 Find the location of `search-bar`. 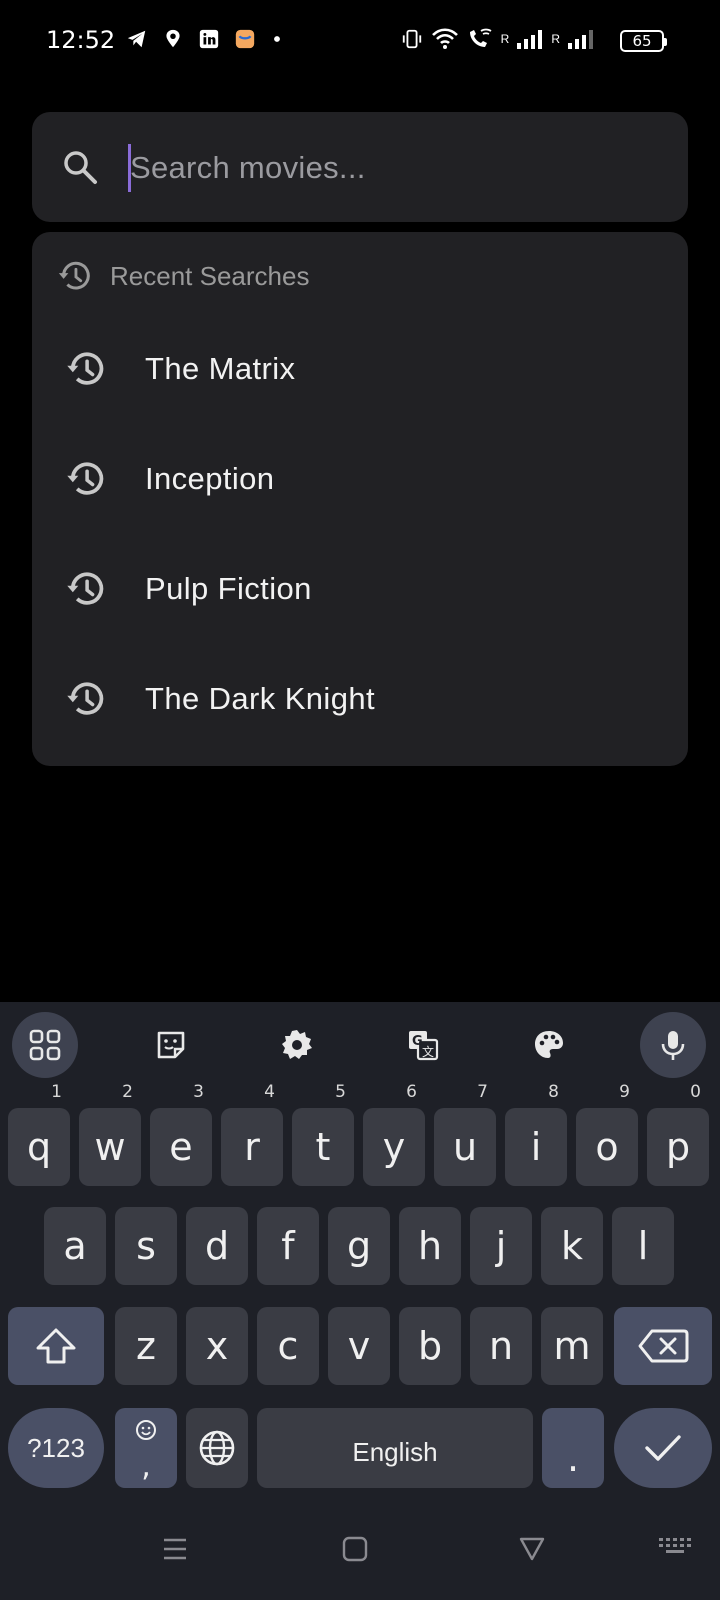

search-bar is located at coordinates (360, 167).